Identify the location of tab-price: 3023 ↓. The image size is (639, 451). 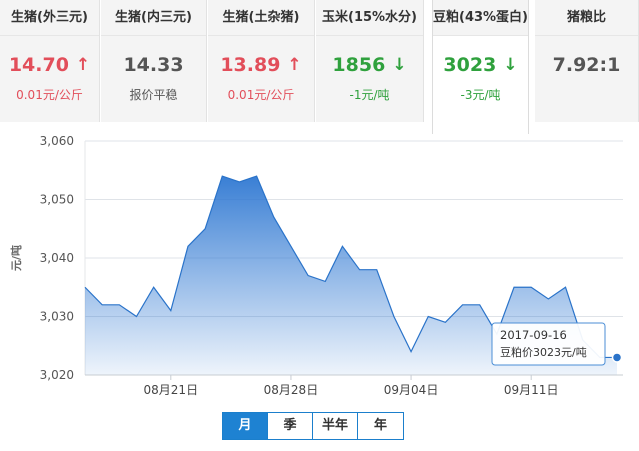
(480, 65).